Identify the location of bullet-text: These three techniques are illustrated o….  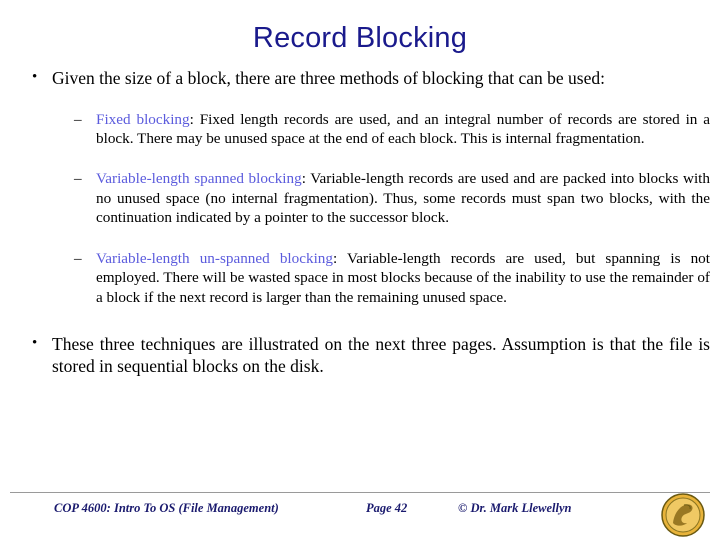
(381, 355).